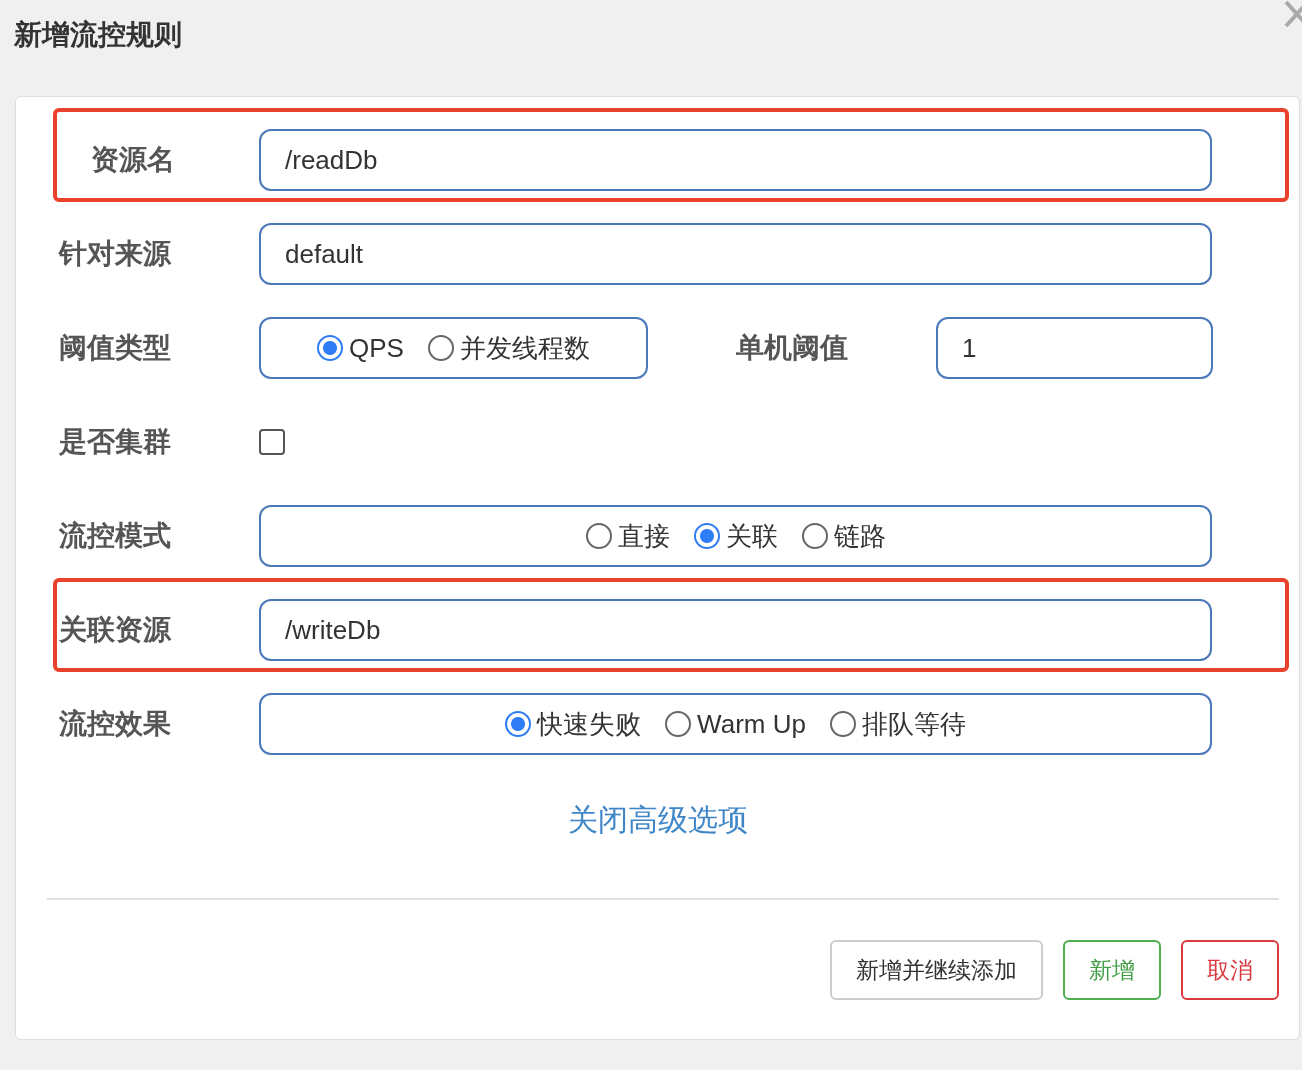 This screenshot has height=1070, width=1302. What do you see at coordinates (936, 970) in the screenshot?
I see `dialog-button: 新增并继续添加` at bounding box center [936, 970].